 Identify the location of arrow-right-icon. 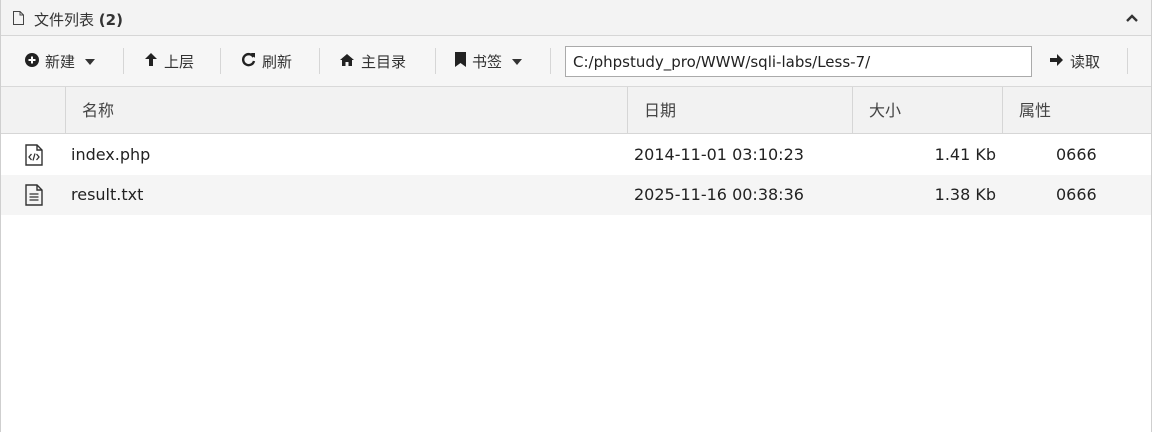
(1056, 62).